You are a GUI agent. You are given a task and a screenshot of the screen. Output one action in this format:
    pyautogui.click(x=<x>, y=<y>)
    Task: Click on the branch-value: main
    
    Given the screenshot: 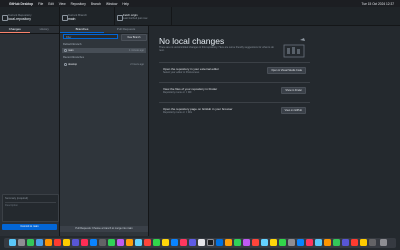 What is the action you would take?
    pyautogui.click(x=72, y=19)
    